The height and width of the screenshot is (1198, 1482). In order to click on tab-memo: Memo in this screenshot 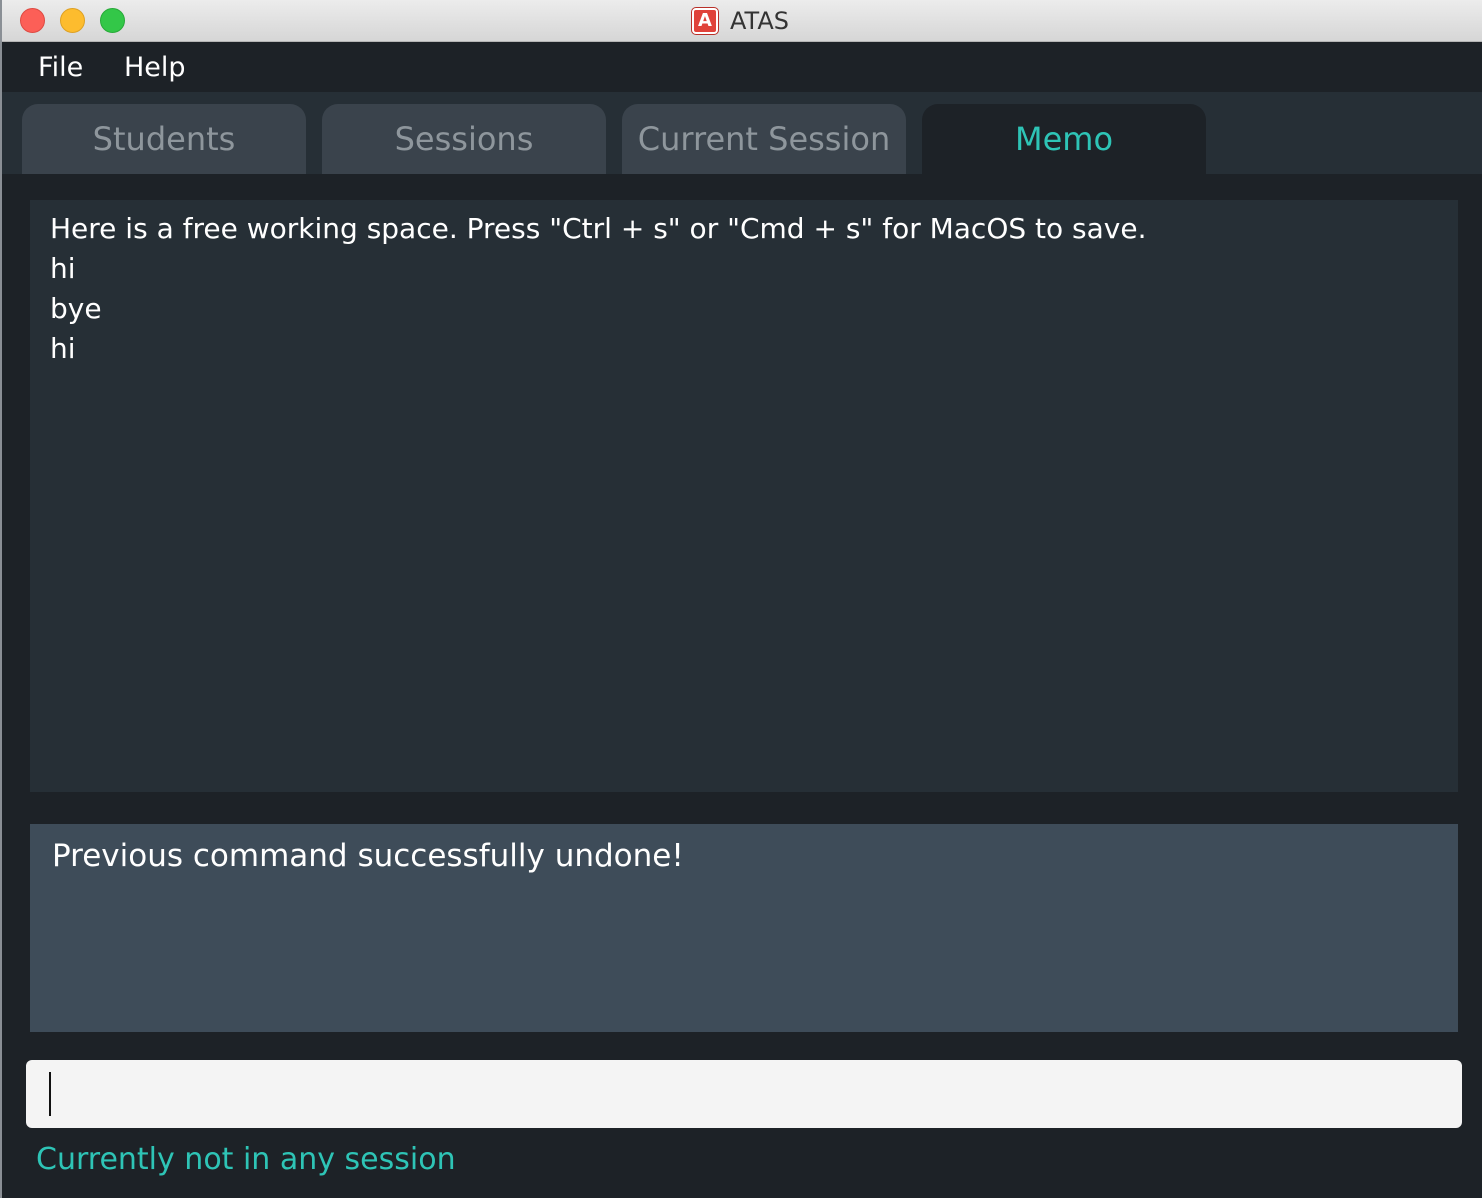, I will do `click(1064, 139)`.